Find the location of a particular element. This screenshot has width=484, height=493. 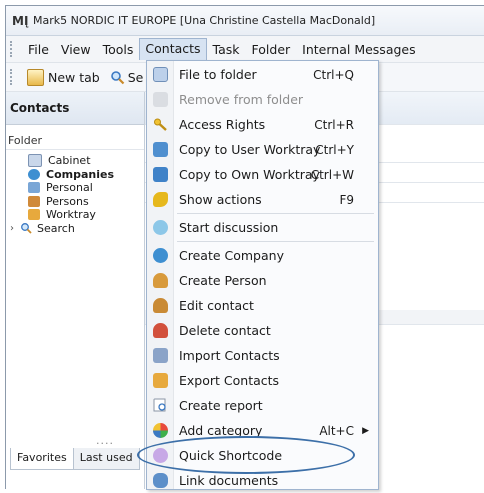

persons-icon is located at coordinates (34, 201).